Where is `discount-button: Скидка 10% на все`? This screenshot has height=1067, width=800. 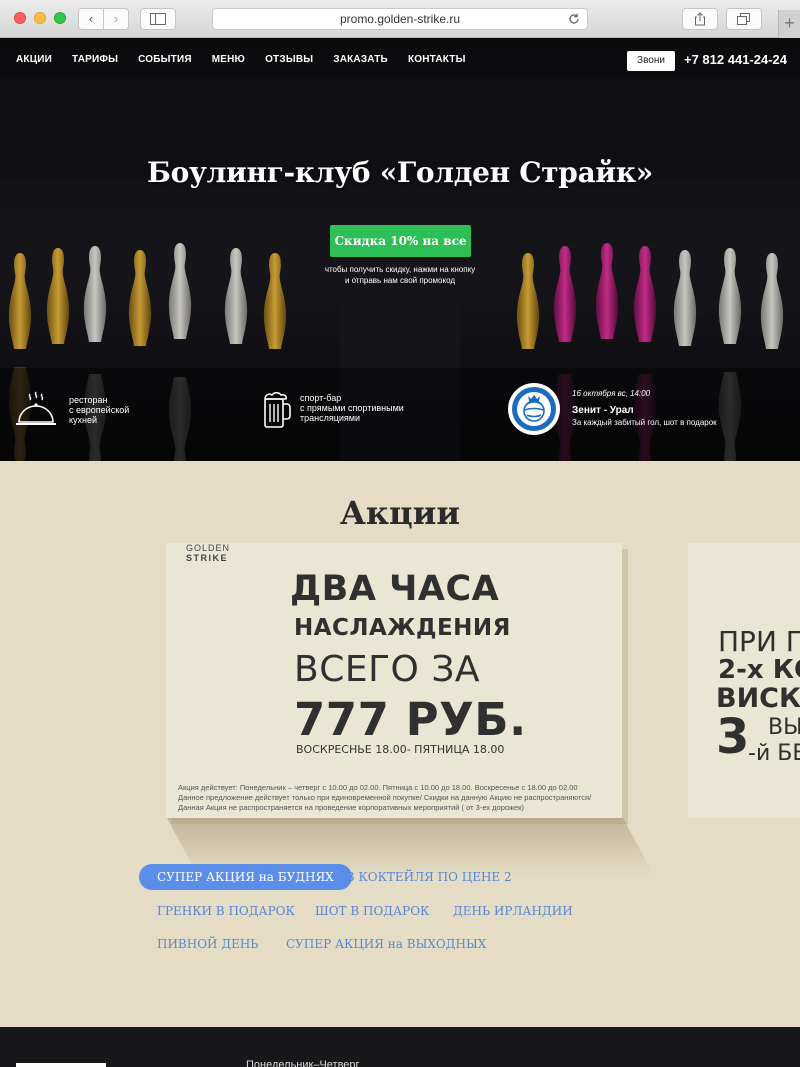
discount-button: Скидка 10% на все is located at coordinates (400, 241).